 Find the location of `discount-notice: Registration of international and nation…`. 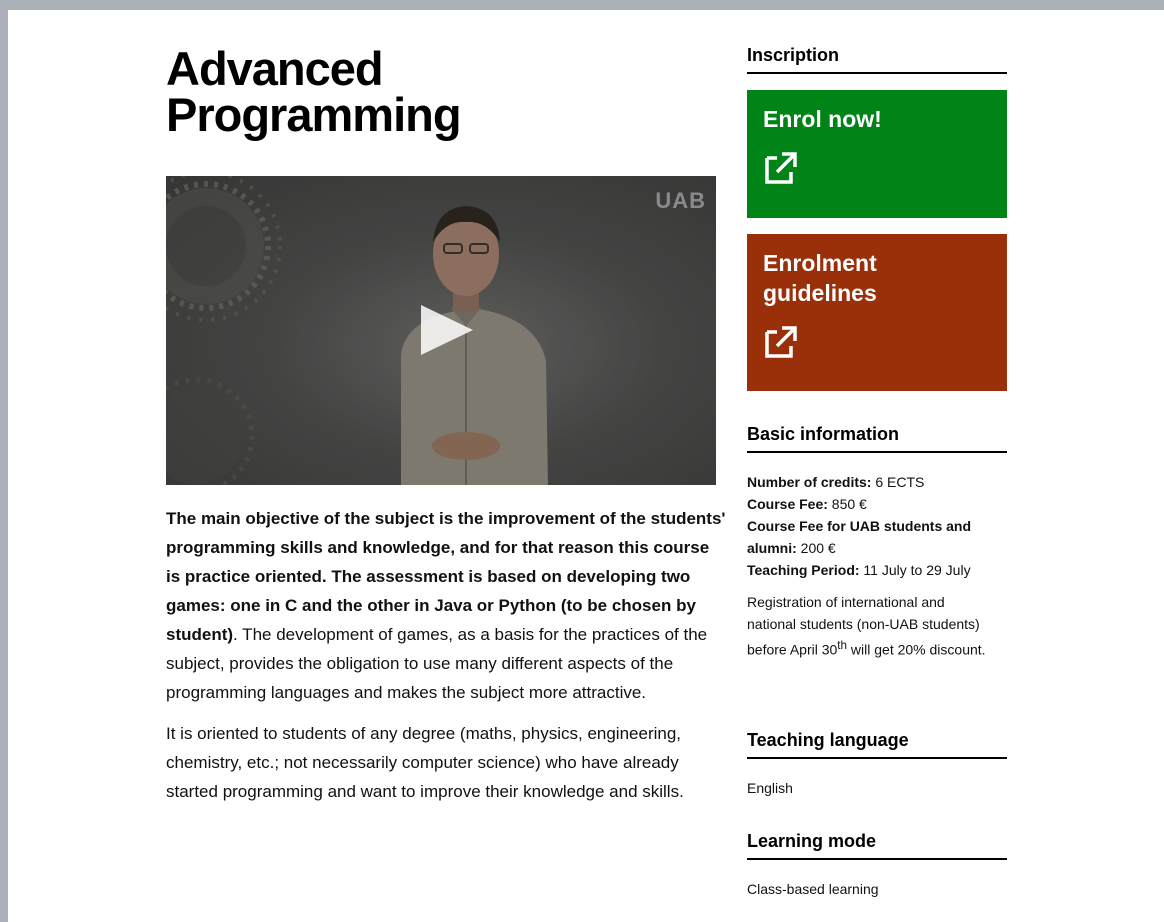

discount-notice: Registration of international and nation… is located at coordinates (867, 626).